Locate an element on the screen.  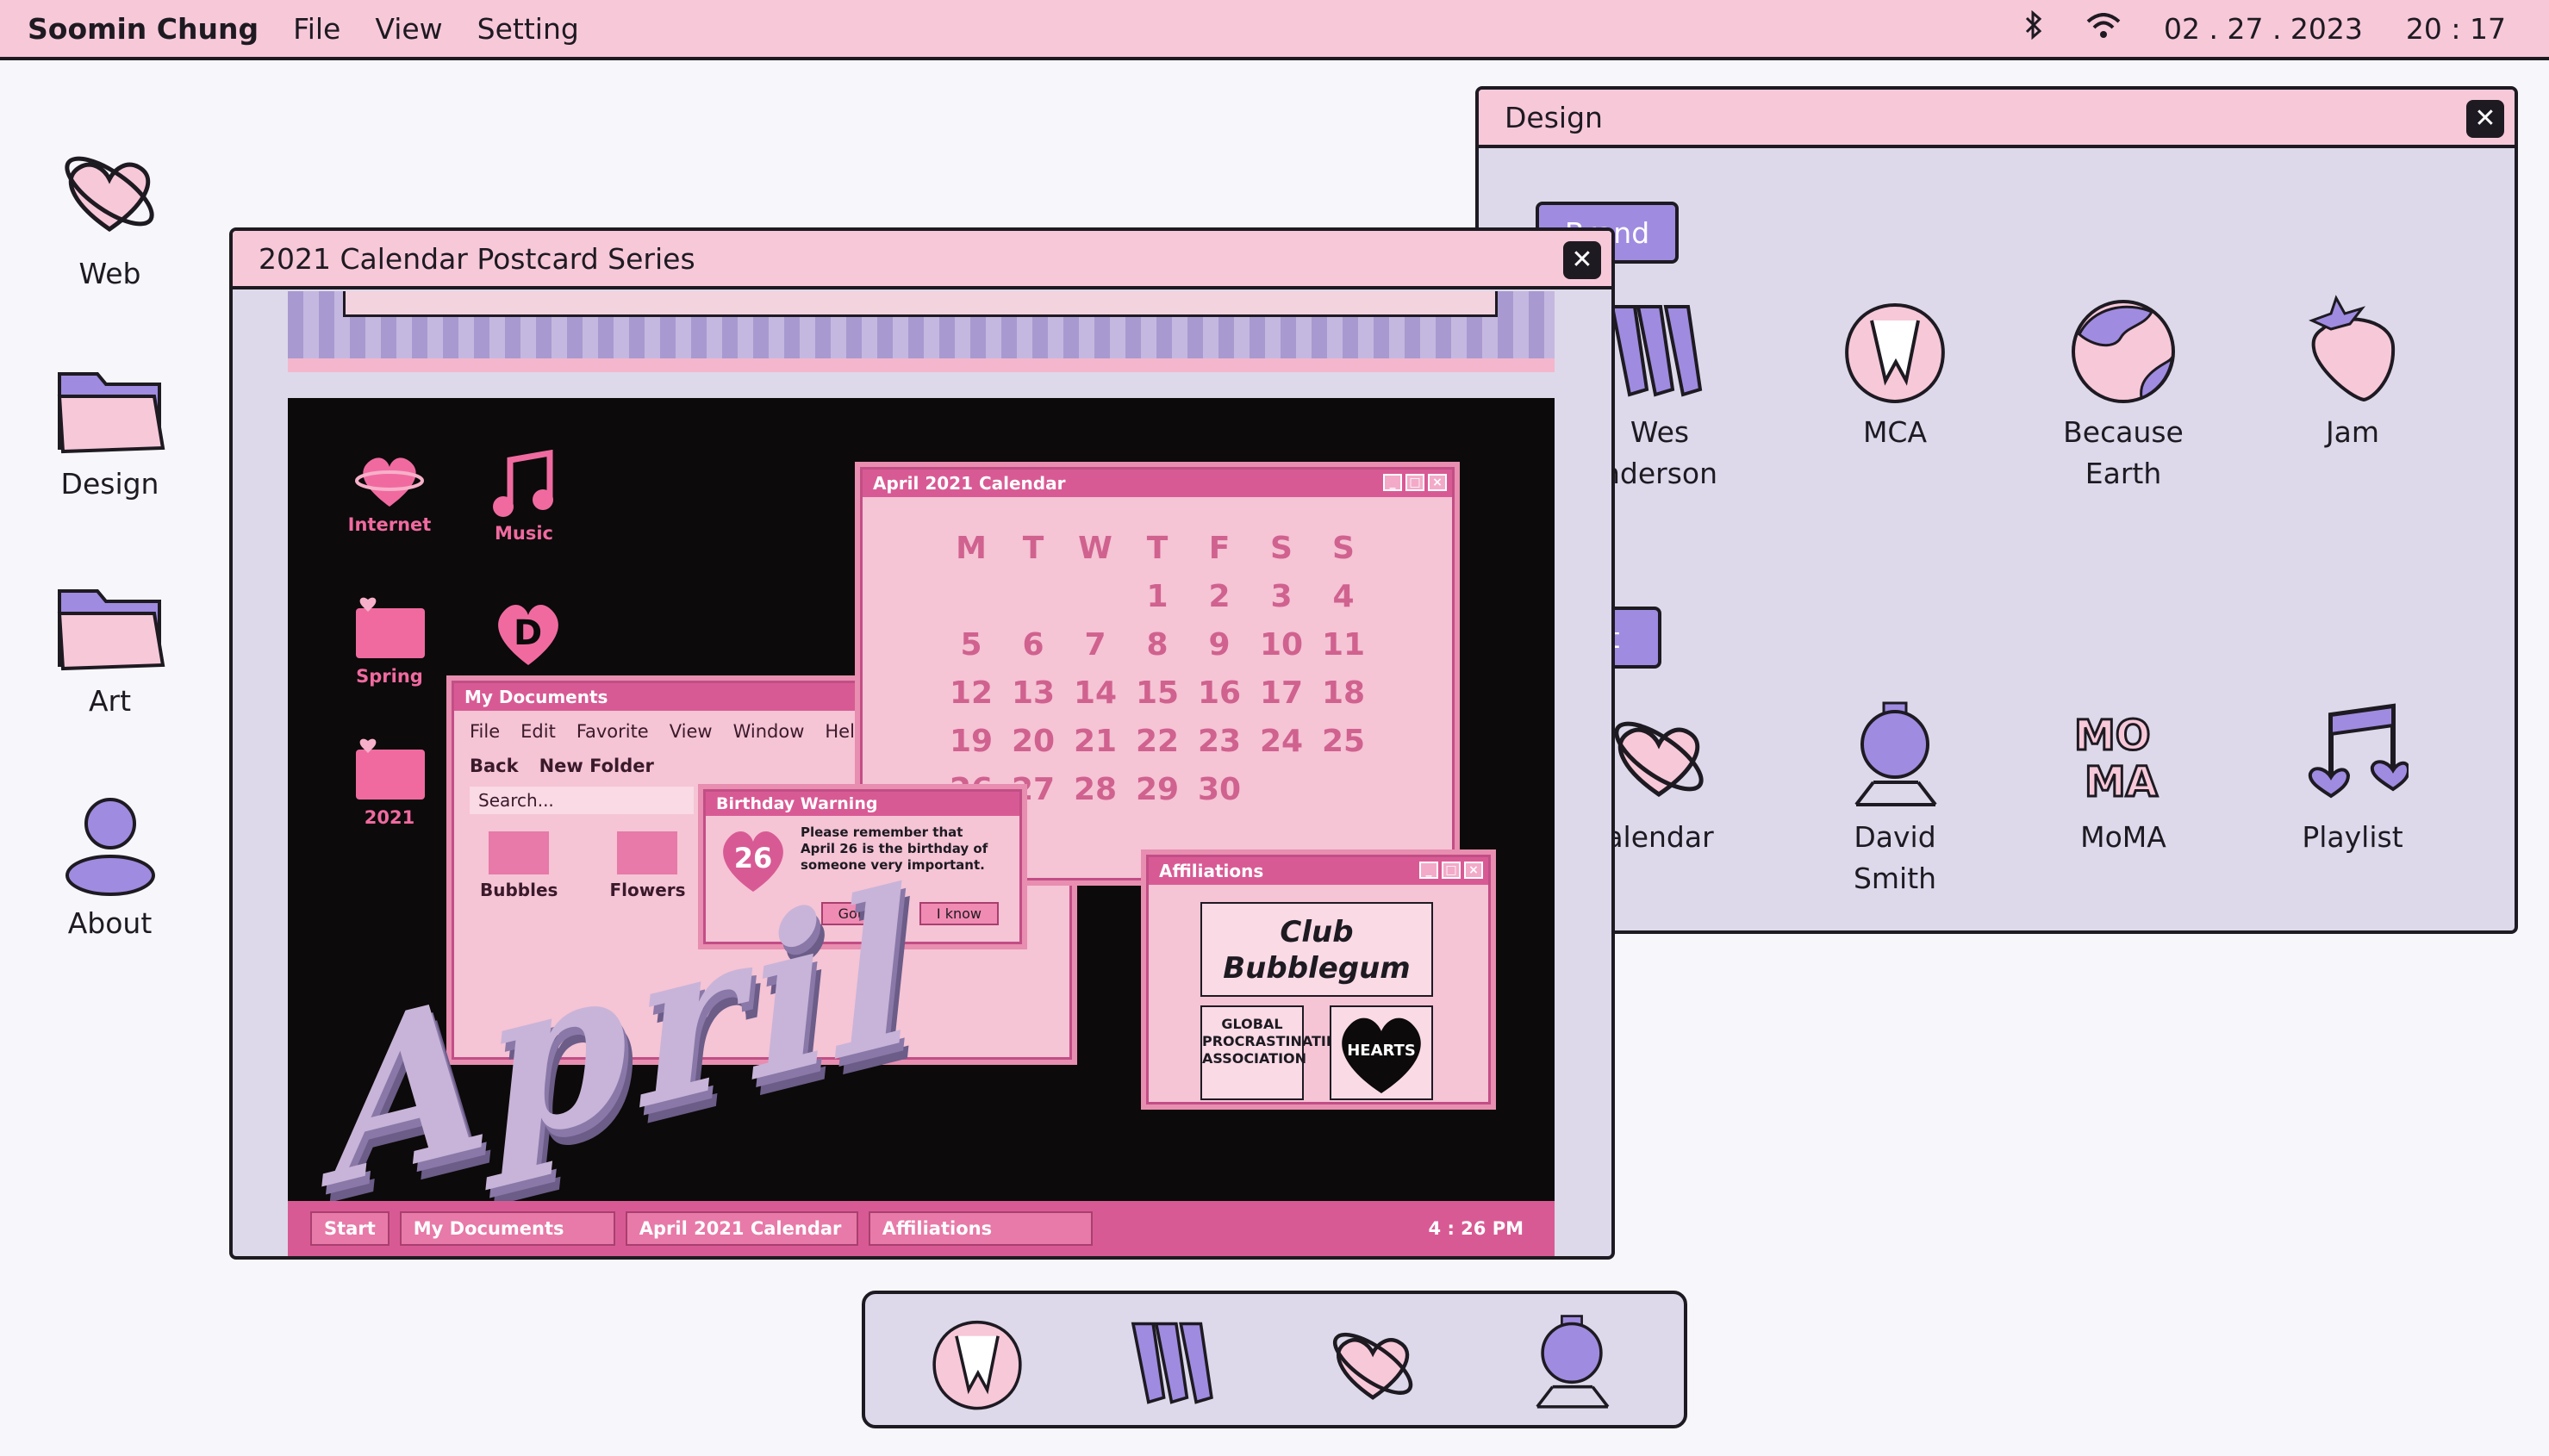
design-window-titlebar: Design ✕ is located at coordinates (1997, 119).